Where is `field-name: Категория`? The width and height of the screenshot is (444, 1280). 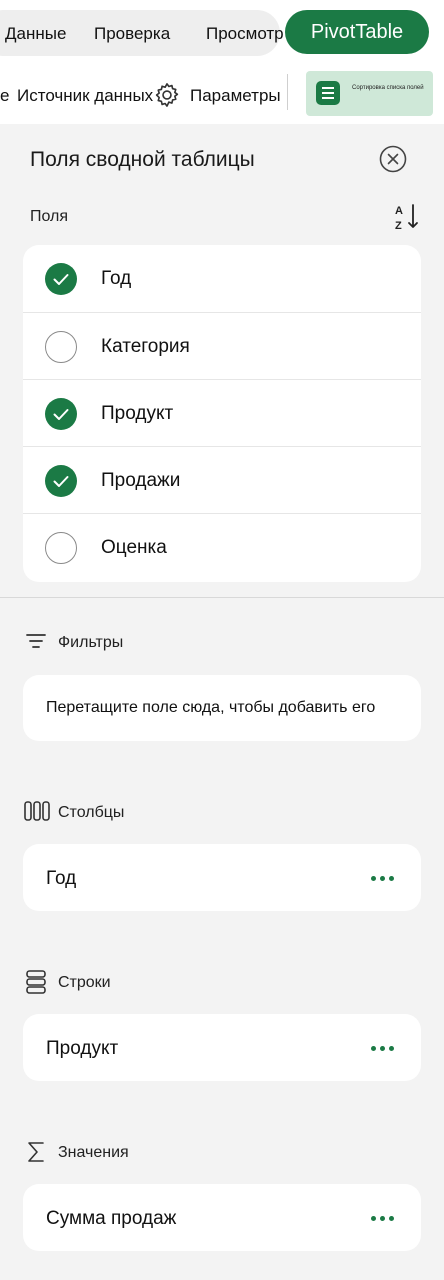
field-name: Категория is located at coordinates (145, 346).